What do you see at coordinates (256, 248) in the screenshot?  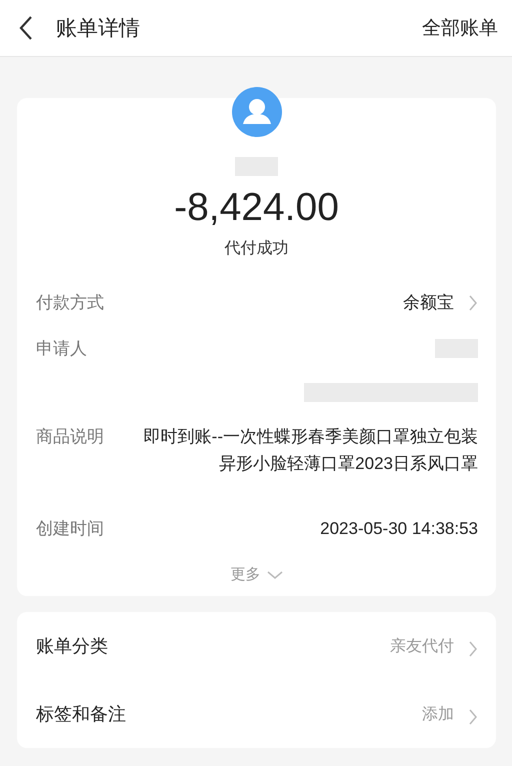 I see `payment-status: 代付成功` at bounding box center [256, 248].